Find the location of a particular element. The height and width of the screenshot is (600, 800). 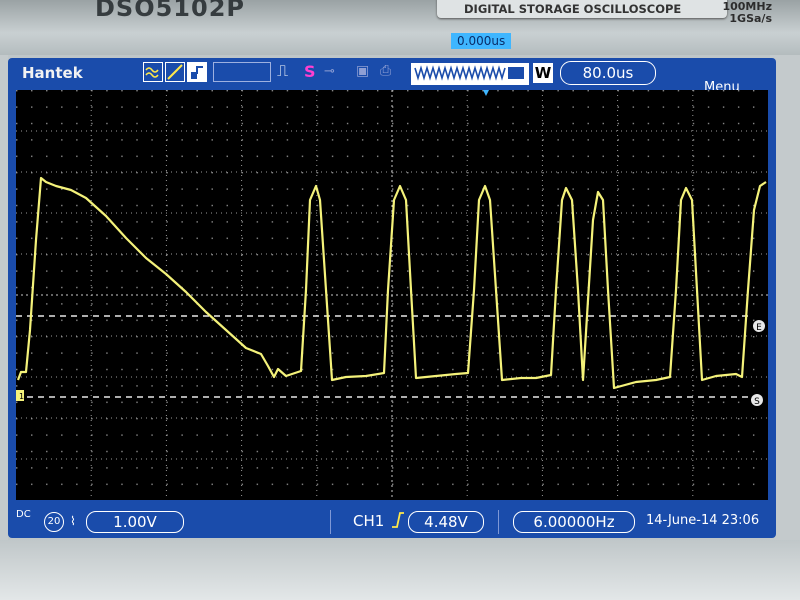

frequency-readout: 6.00000Hz is located at coordinates (574, 522).